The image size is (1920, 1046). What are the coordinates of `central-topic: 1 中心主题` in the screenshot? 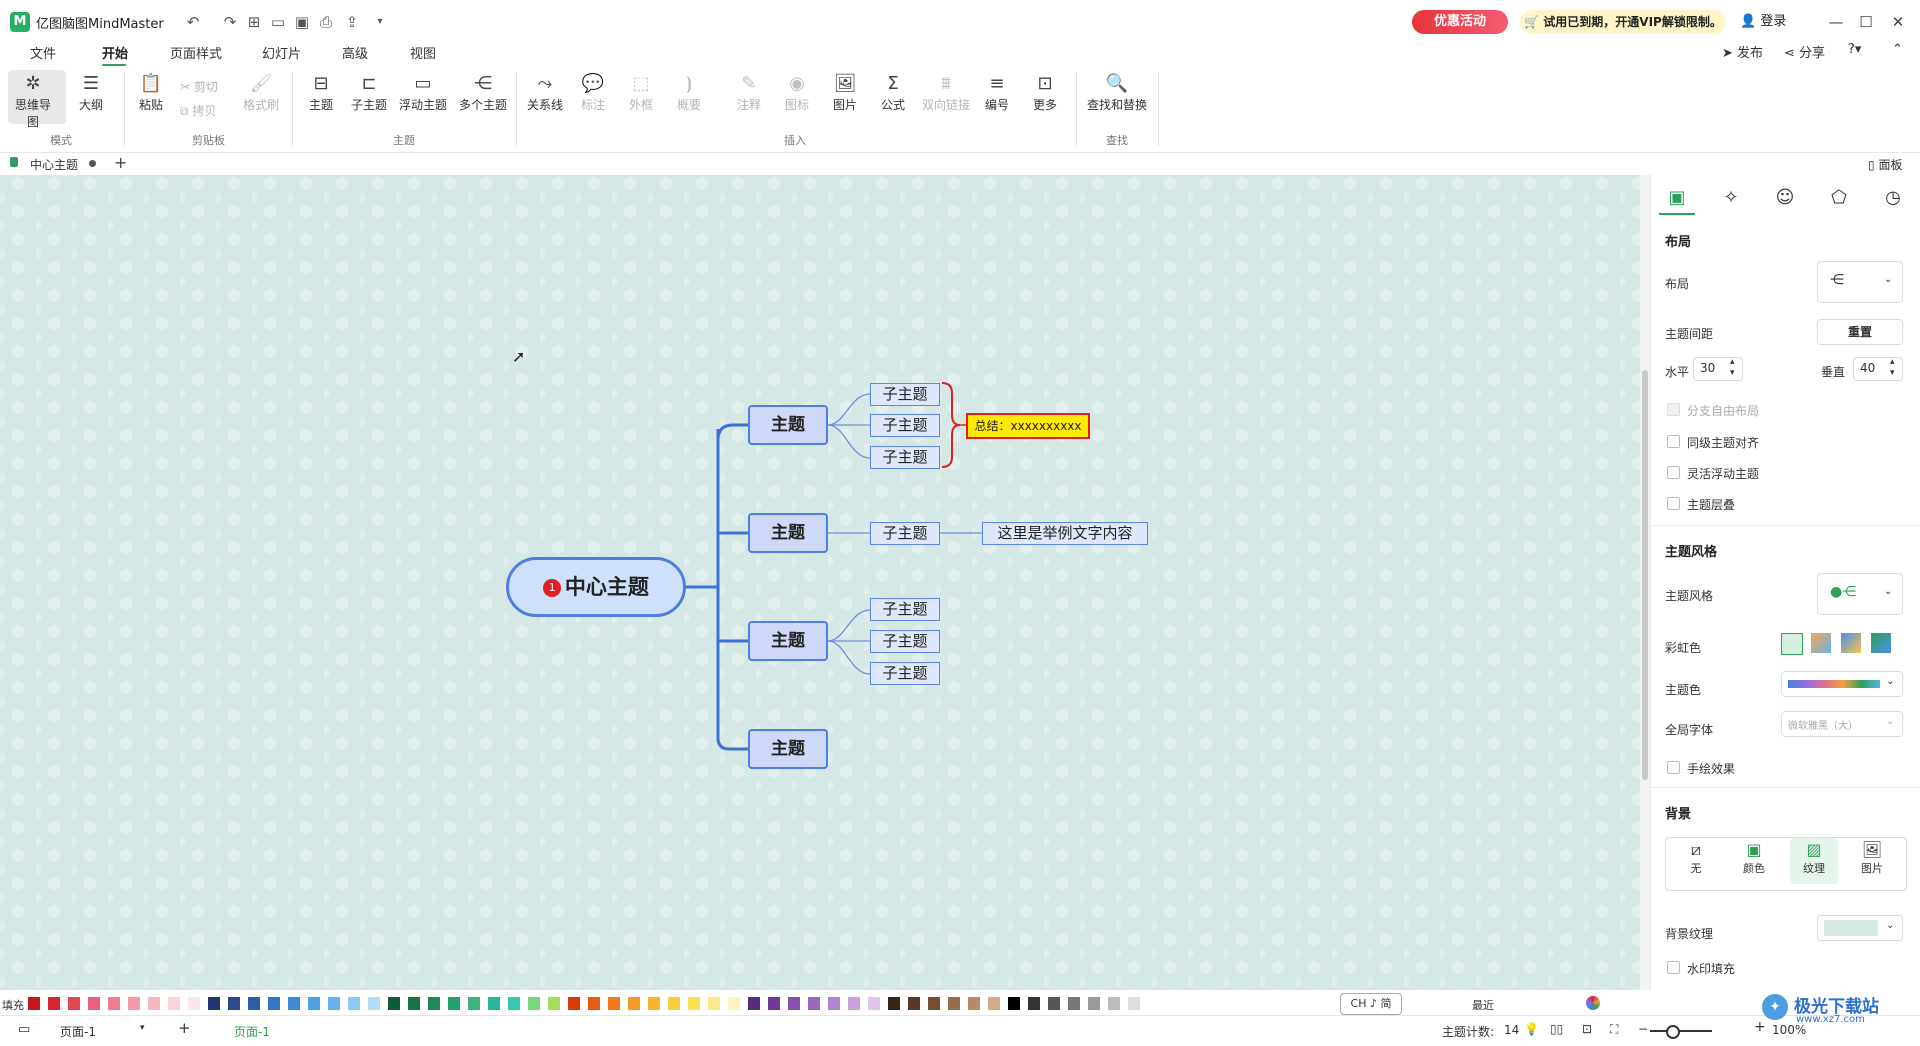 It's located at (596, 587).